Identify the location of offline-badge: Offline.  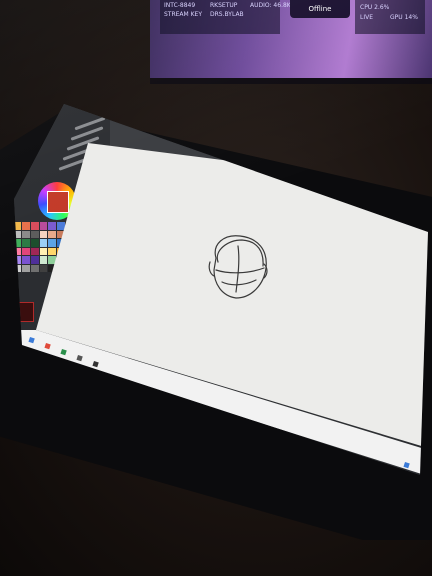
(320, 9).